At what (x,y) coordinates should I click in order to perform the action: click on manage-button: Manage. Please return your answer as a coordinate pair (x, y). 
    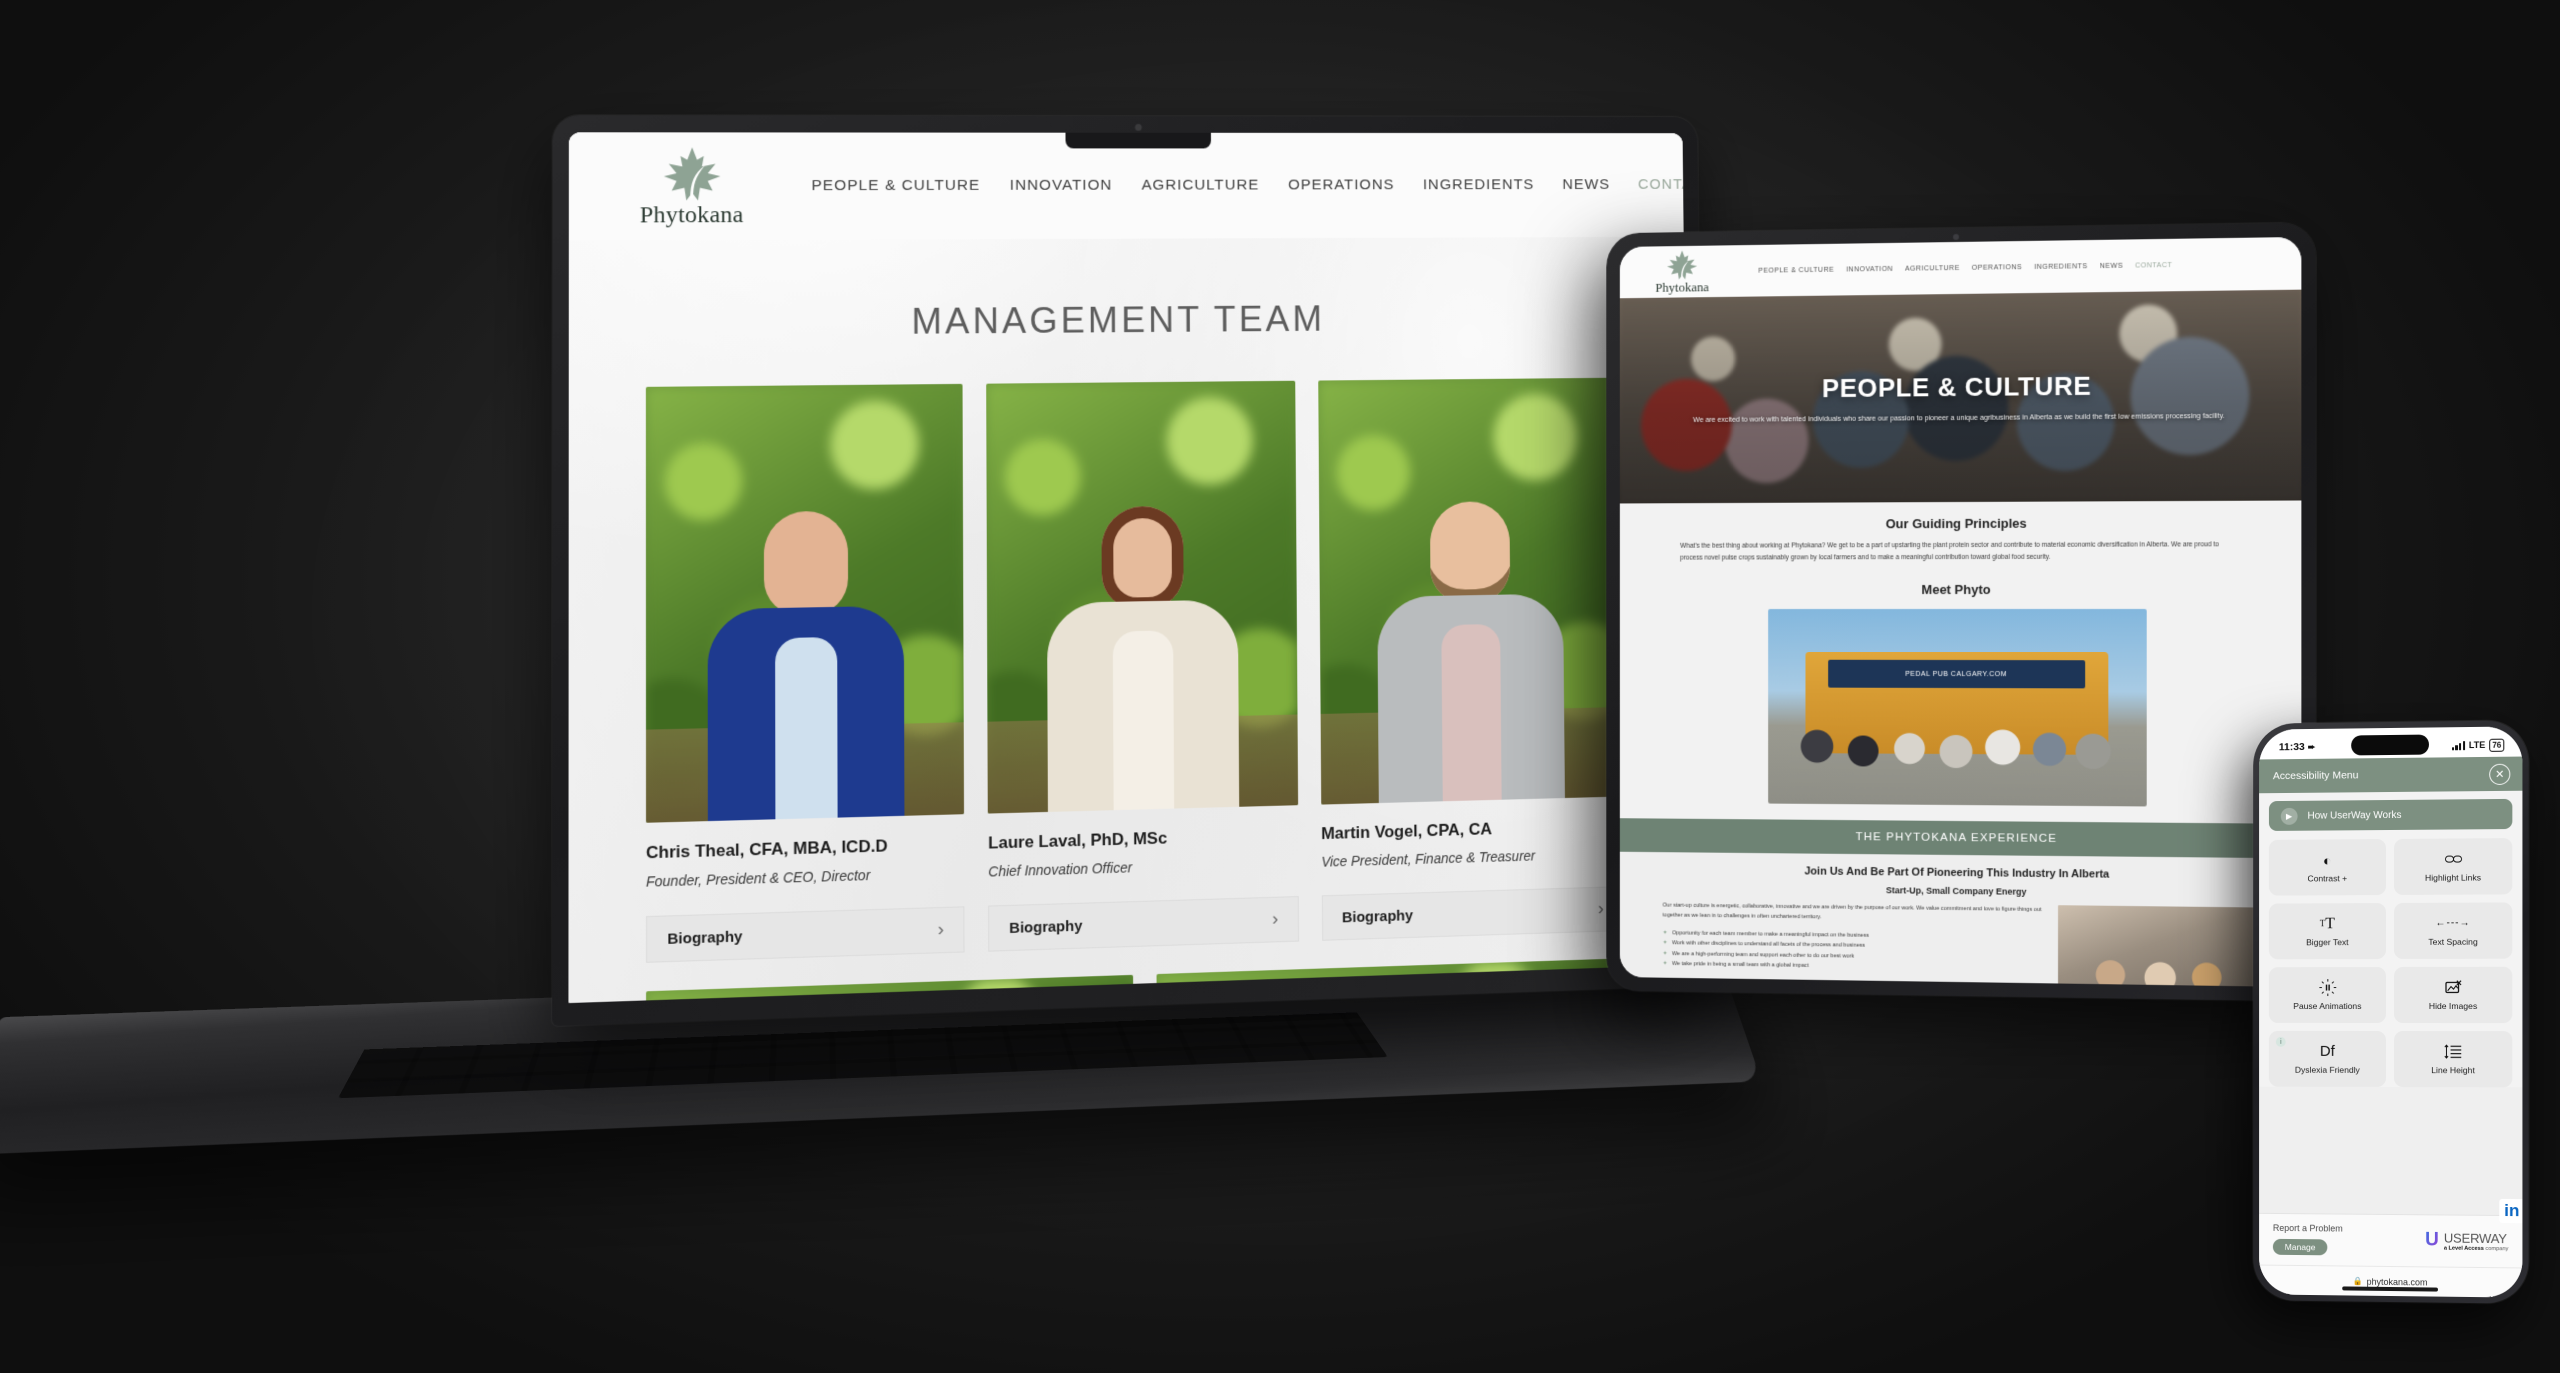
    Looking at the image, I should click on (2300, 1247).